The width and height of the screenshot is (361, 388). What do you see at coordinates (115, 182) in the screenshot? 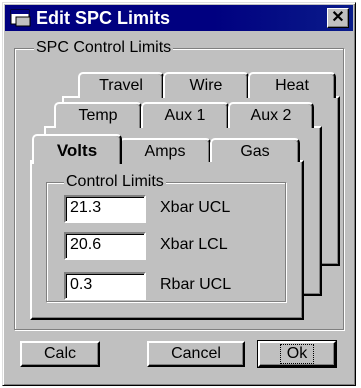
I see `control-limits-label: Control Limits` at bounding box center [115, 182].